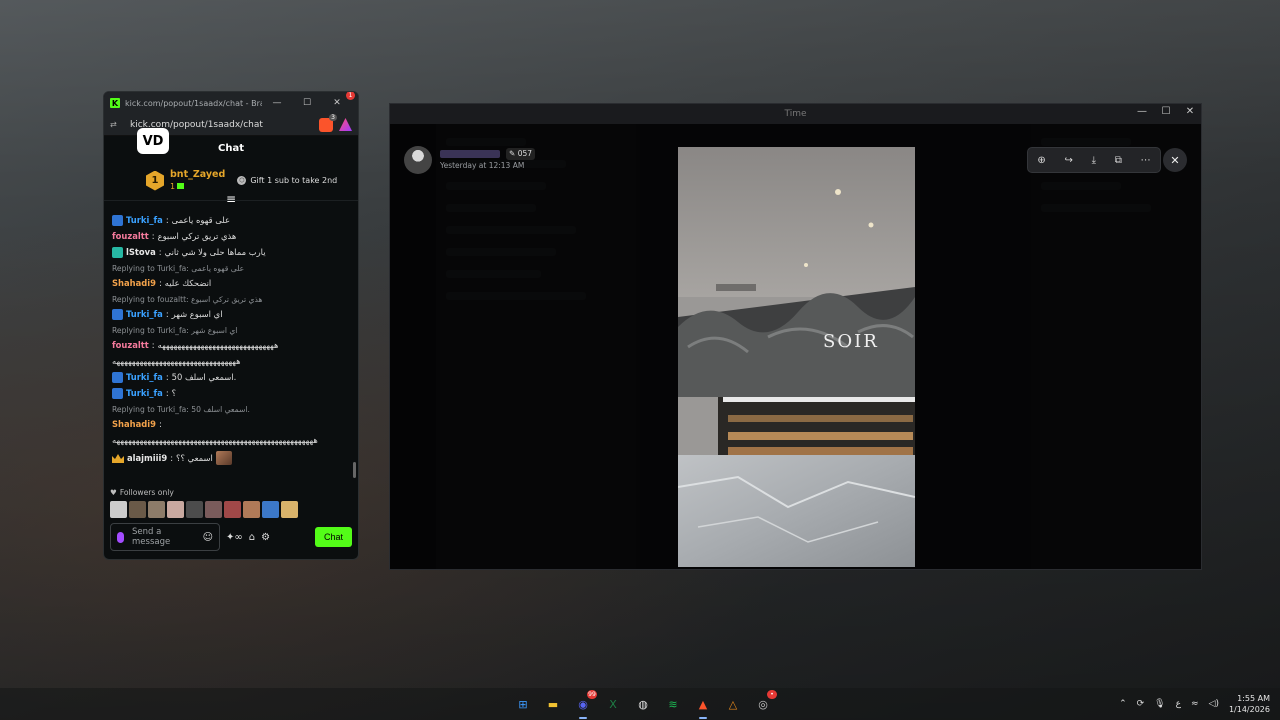 Image resolution: width=1280 pixels, height=720 pixels. Describe the element at coordinates (1041, 160) in the screenshot. I see `zoom-in-icon: ⊕` at that location.